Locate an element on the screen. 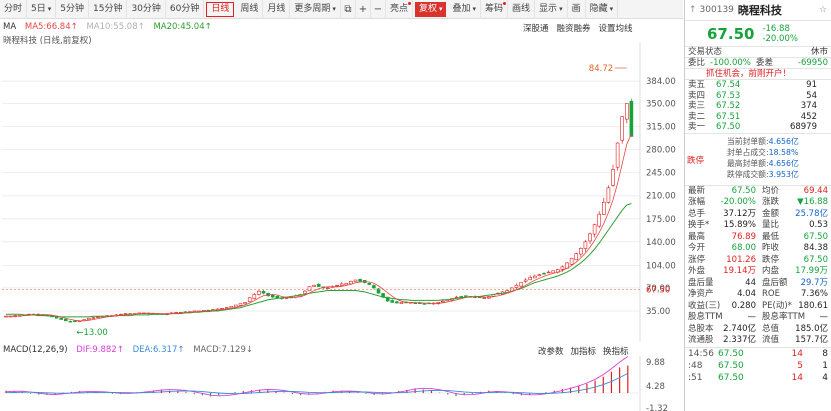  promo-row: 抓住机会，前刚开户！ is located at coordinates (758, 73).